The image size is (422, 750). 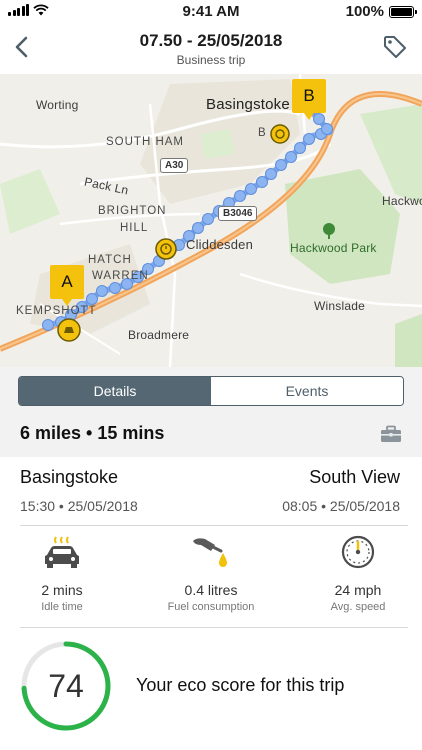 I want to click on tag-button, so click(x=395, y=47).